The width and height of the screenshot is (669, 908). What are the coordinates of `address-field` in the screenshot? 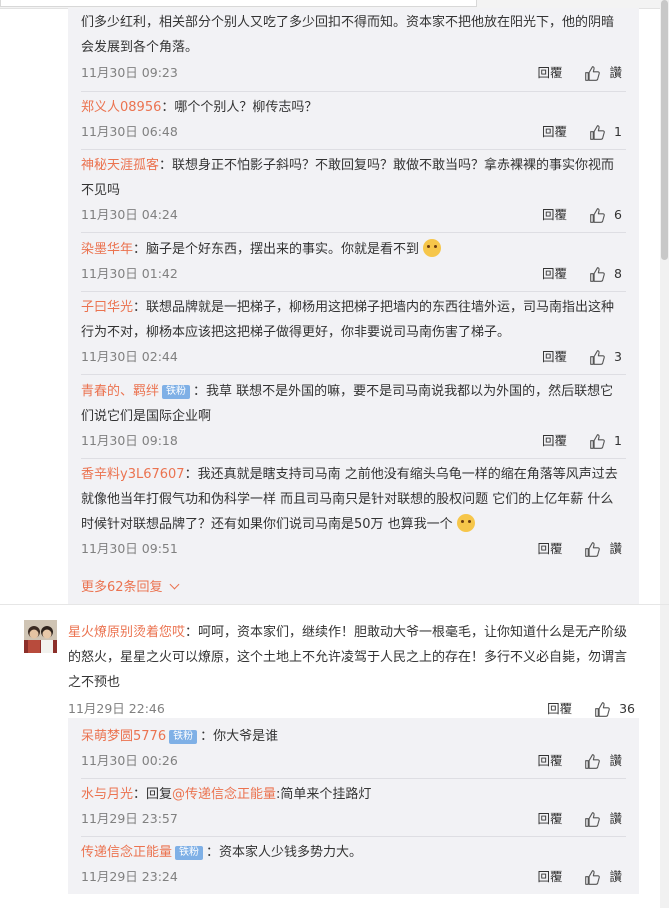 It's located at (238, 3).